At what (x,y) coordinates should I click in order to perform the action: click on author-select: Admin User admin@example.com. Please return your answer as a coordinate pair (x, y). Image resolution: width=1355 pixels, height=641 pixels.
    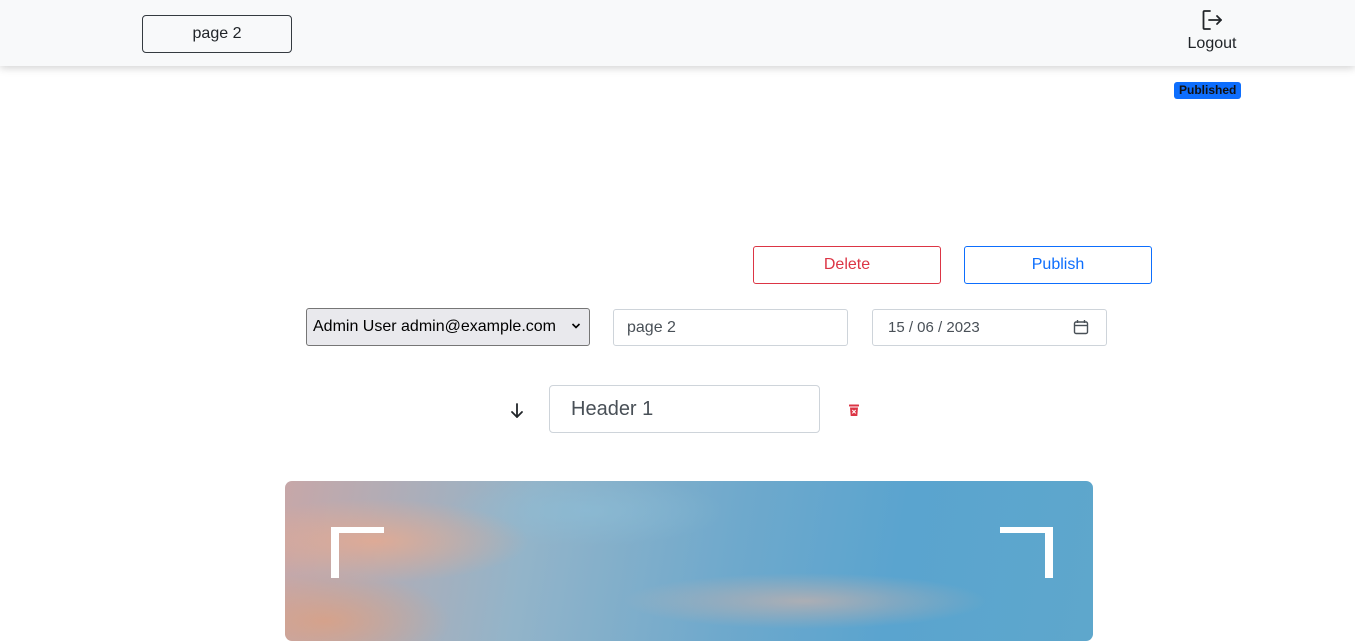
    Looking at the image, I should click on (448, 327).